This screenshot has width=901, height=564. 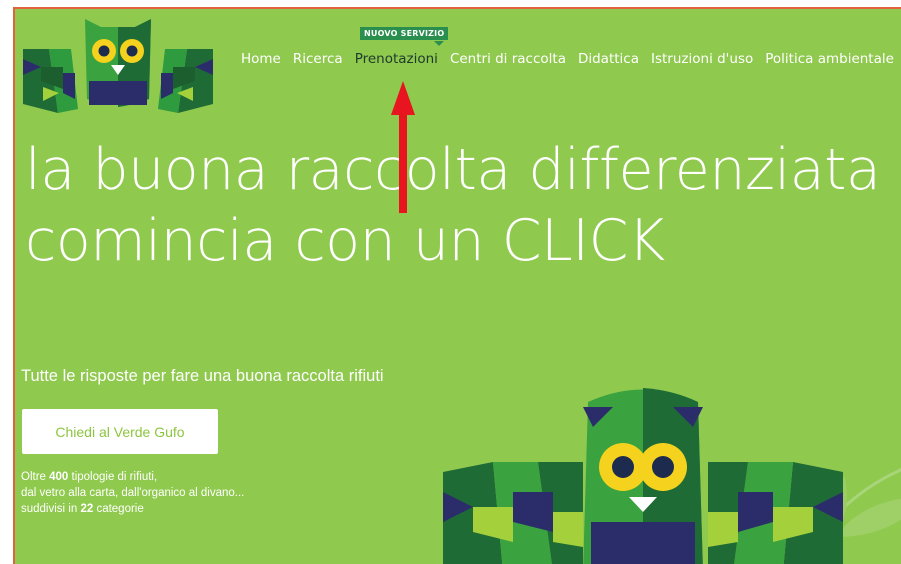 What do you see at coordinates (643, 476) in the screenshot?
I see `owl-mascot-icon` at bounding box center [643, 476].